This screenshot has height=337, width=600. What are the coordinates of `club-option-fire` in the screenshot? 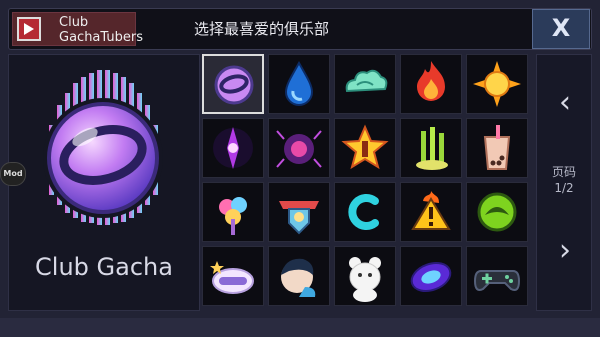 It's located at (431, 84).